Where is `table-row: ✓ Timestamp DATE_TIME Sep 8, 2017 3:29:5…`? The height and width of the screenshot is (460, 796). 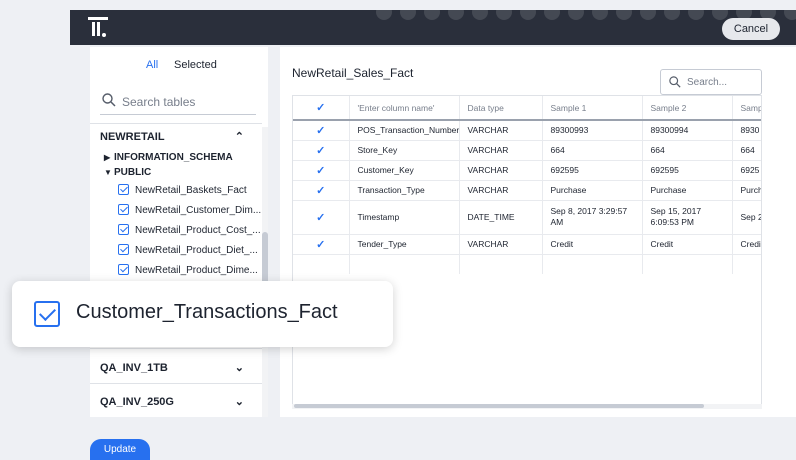
table-row: ✓ Timestamp DATE_TIME Sep 8, 2017 3:29:5… is located at coordinates (527, 217).